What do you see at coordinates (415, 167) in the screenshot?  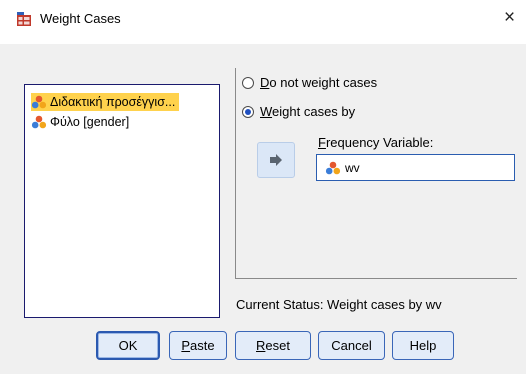 I see `frequency-variable-field: wv` at bounding box center [415, 167].